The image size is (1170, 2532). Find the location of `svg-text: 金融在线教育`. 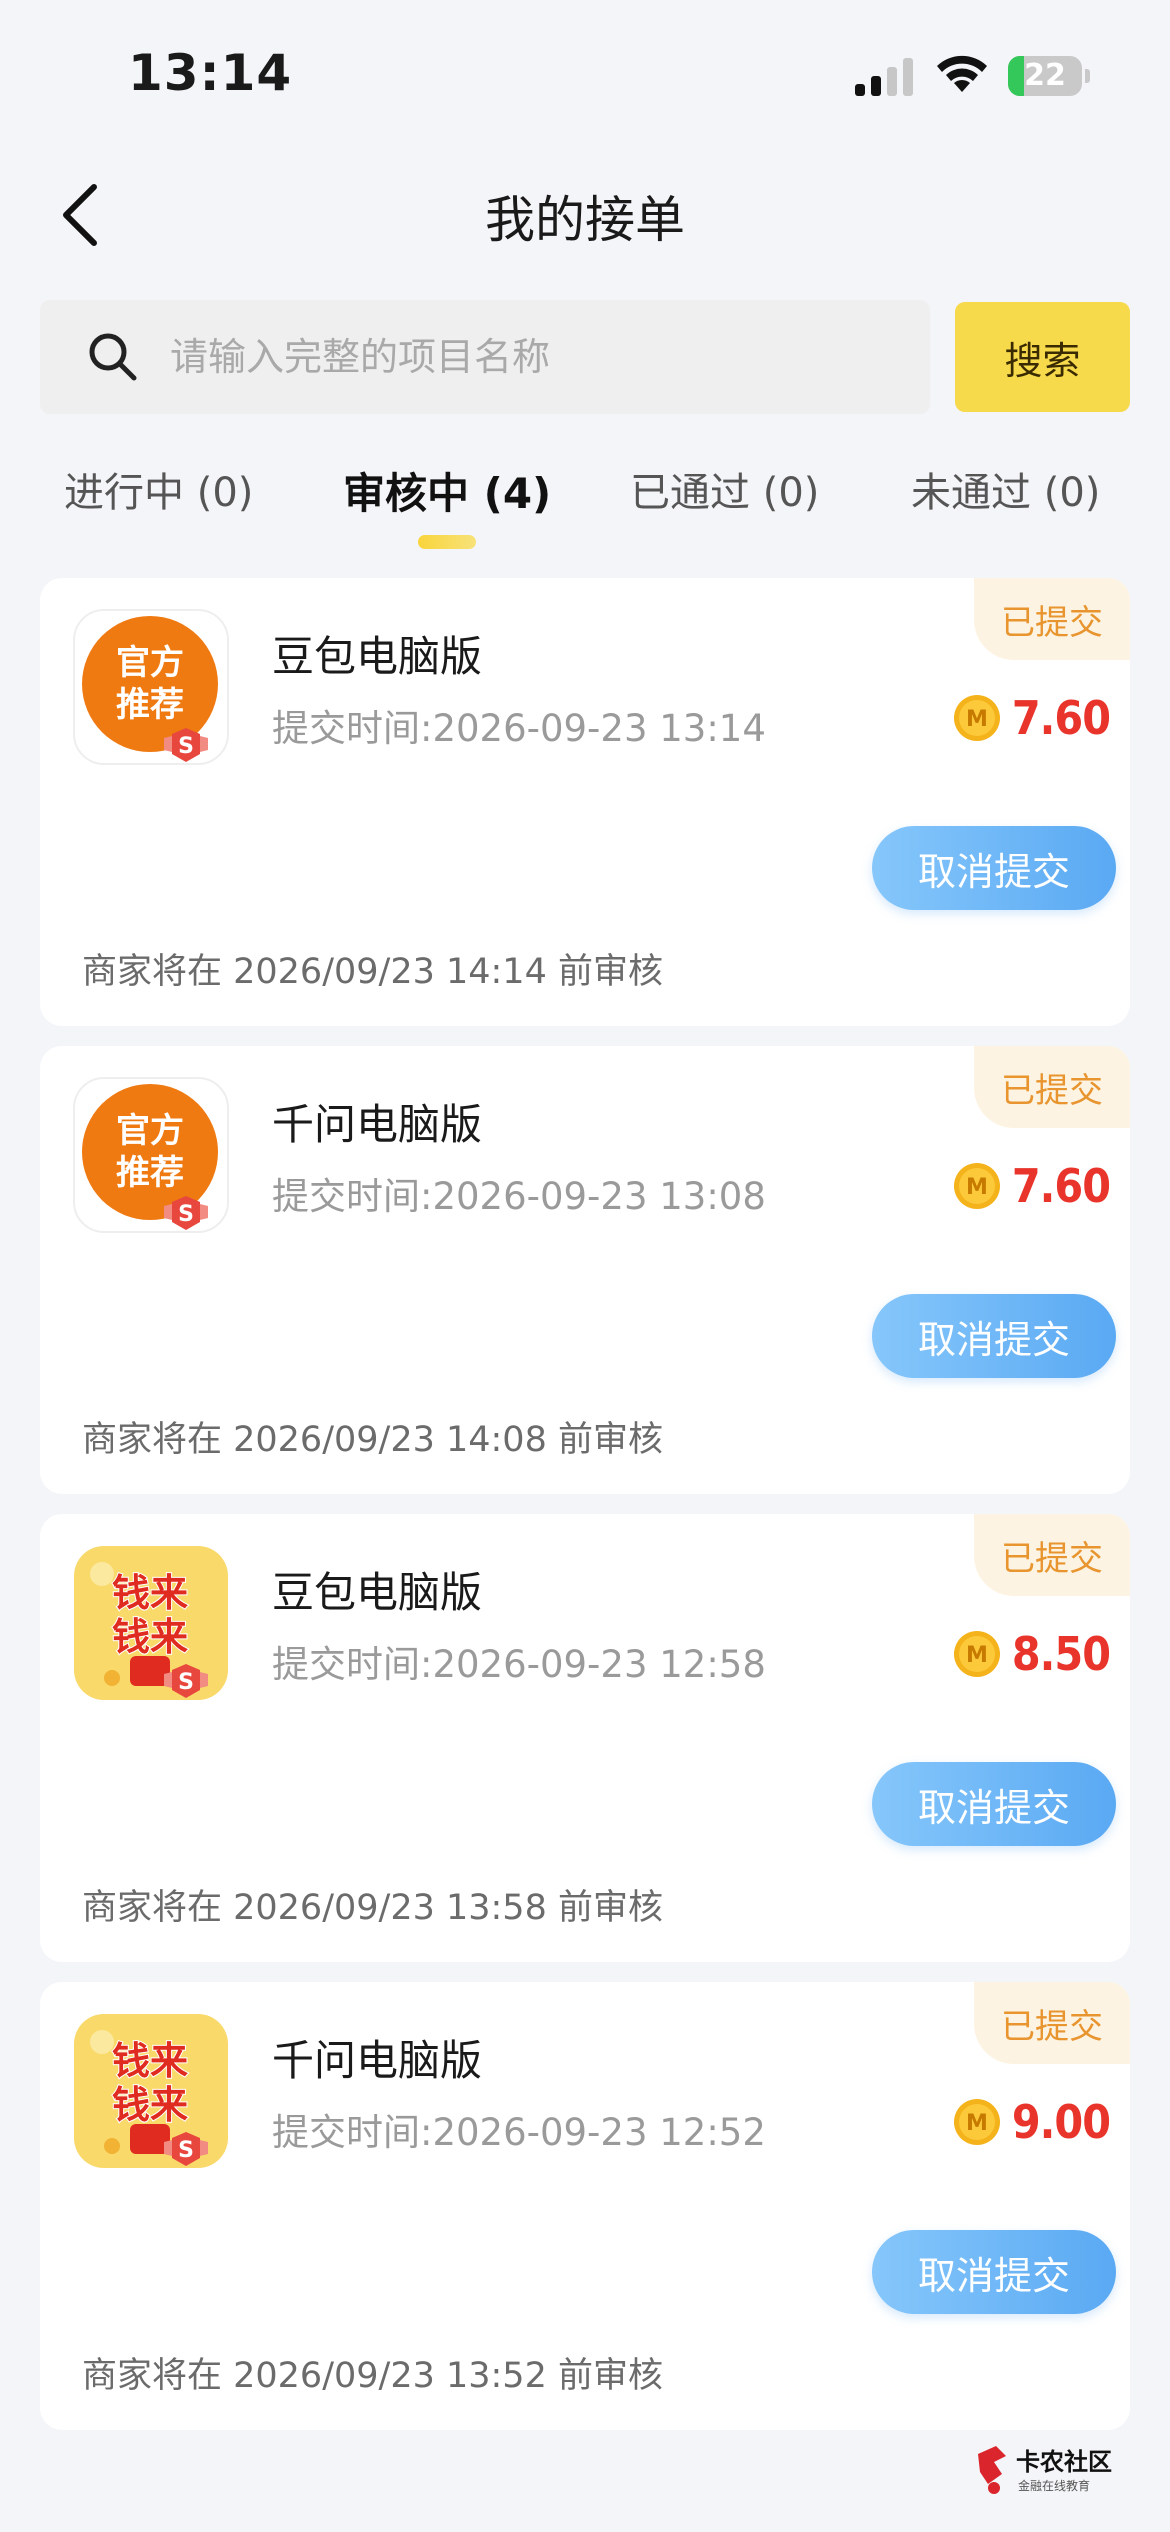

svg-text: 金融在线教育 is located at coordinates (1054, 2485).